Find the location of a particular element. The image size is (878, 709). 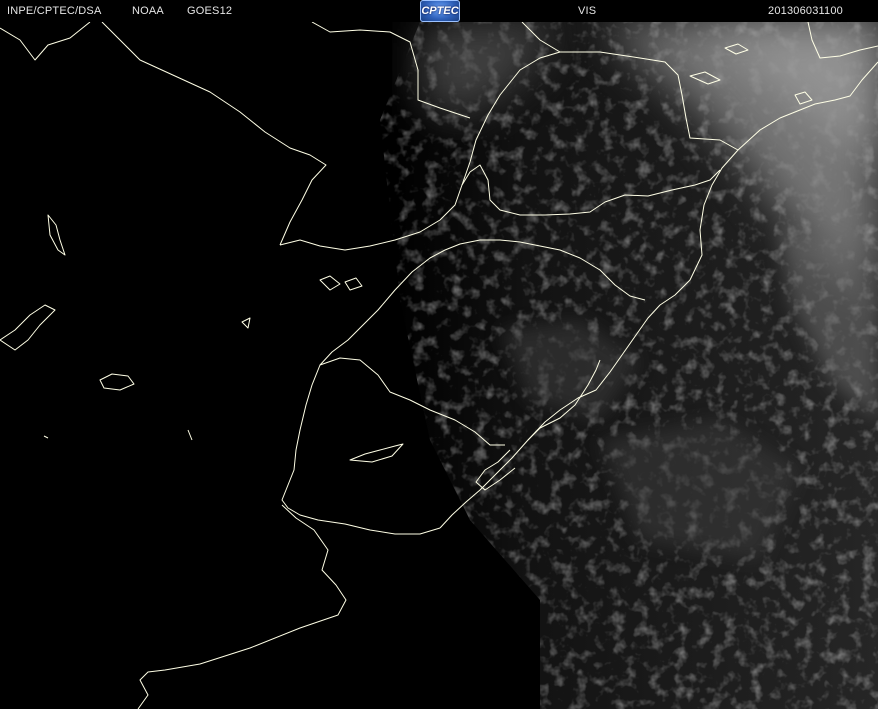

channel-label: VIS is located at coordinates (587, 11).